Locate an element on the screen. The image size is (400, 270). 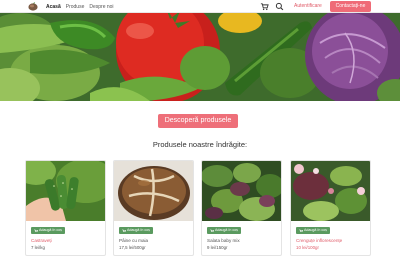
section-title: Produsele noastre îndrăgite: is located at coordinates (200, 144).